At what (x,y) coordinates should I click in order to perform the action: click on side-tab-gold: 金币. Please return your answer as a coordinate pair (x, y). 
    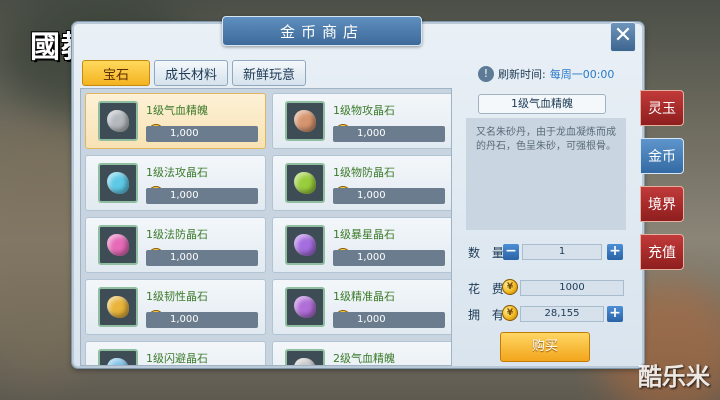
    Looking at the image, I should click on (662, 156).